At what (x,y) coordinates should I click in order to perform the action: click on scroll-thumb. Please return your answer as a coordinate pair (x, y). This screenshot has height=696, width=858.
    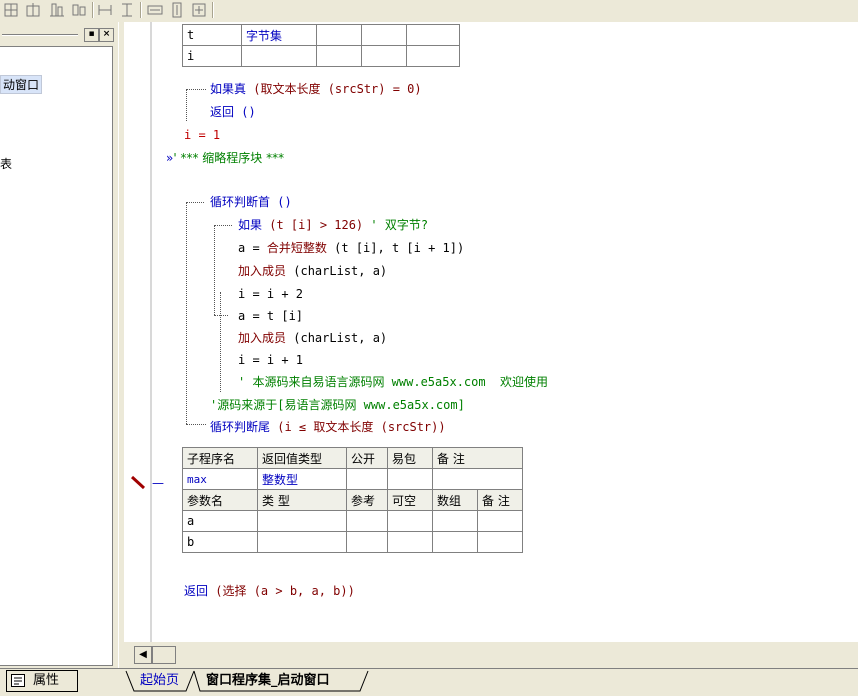
    Looking at the image, I should click on (164, 655).